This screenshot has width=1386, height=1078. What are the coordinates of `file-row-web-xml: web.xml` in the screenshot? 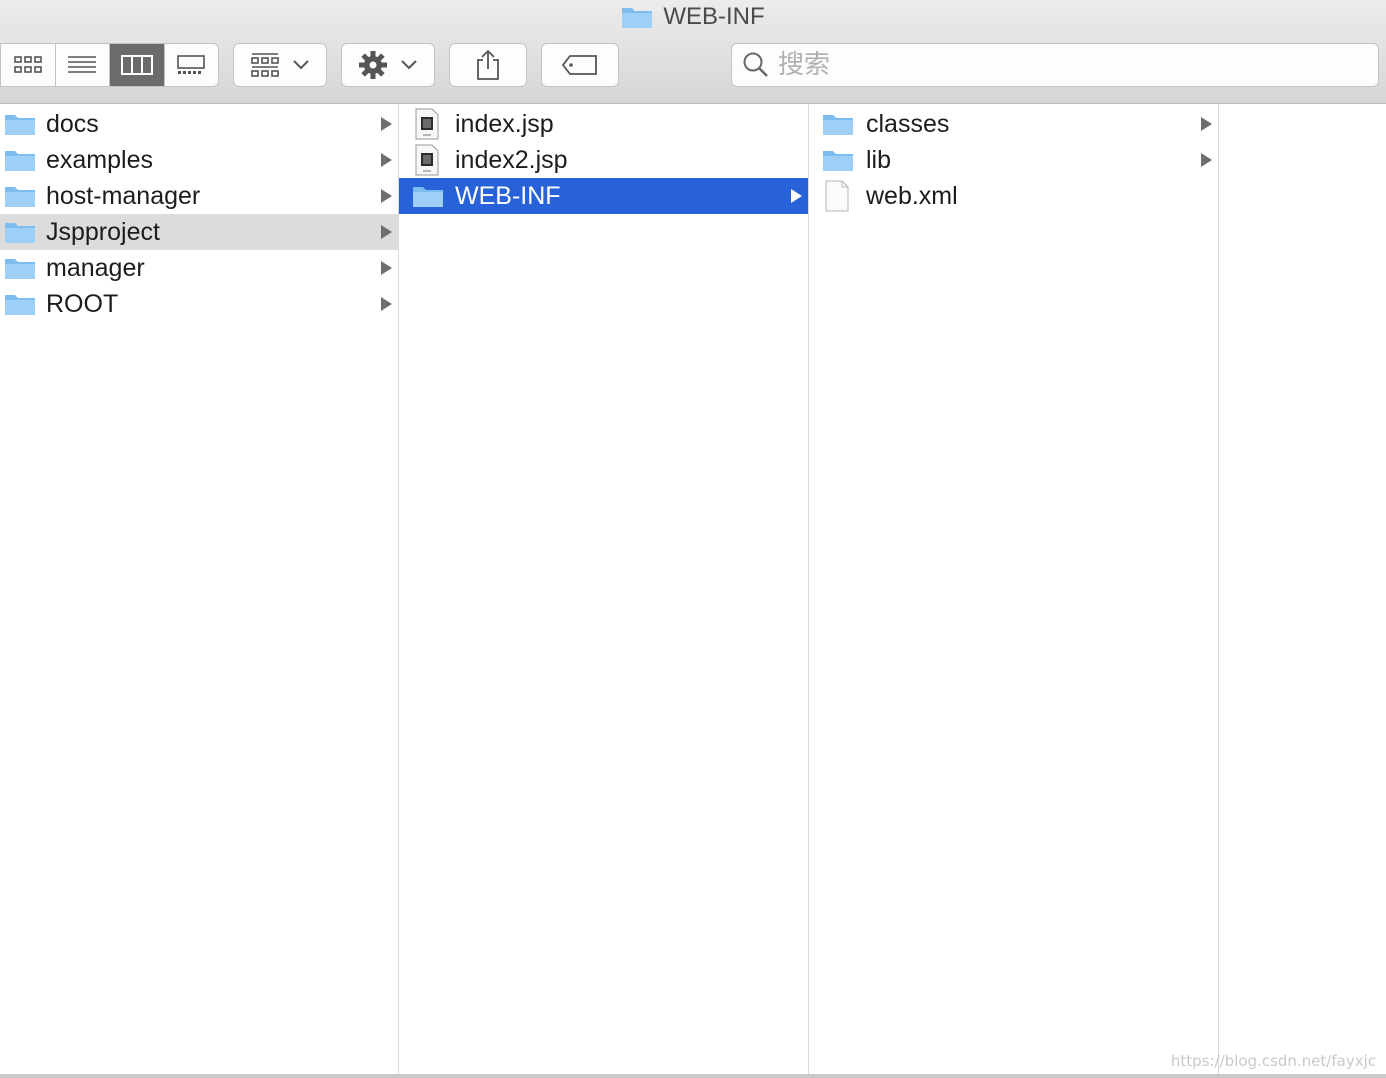 It's located at (1013, 196).